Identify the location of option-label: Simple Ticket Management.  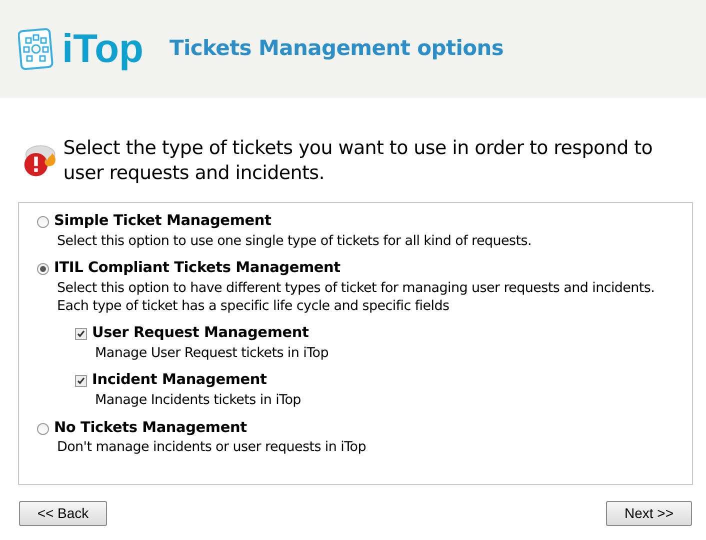
(163, 221).